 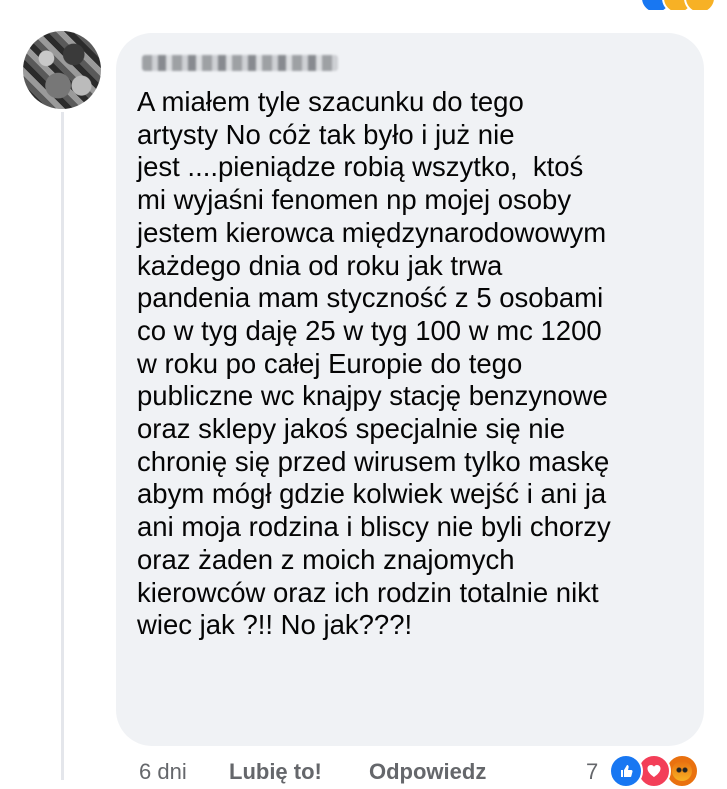 I want to click on comment-line: artysty No cóż tak było i już nie, so click(x=326, y=134).